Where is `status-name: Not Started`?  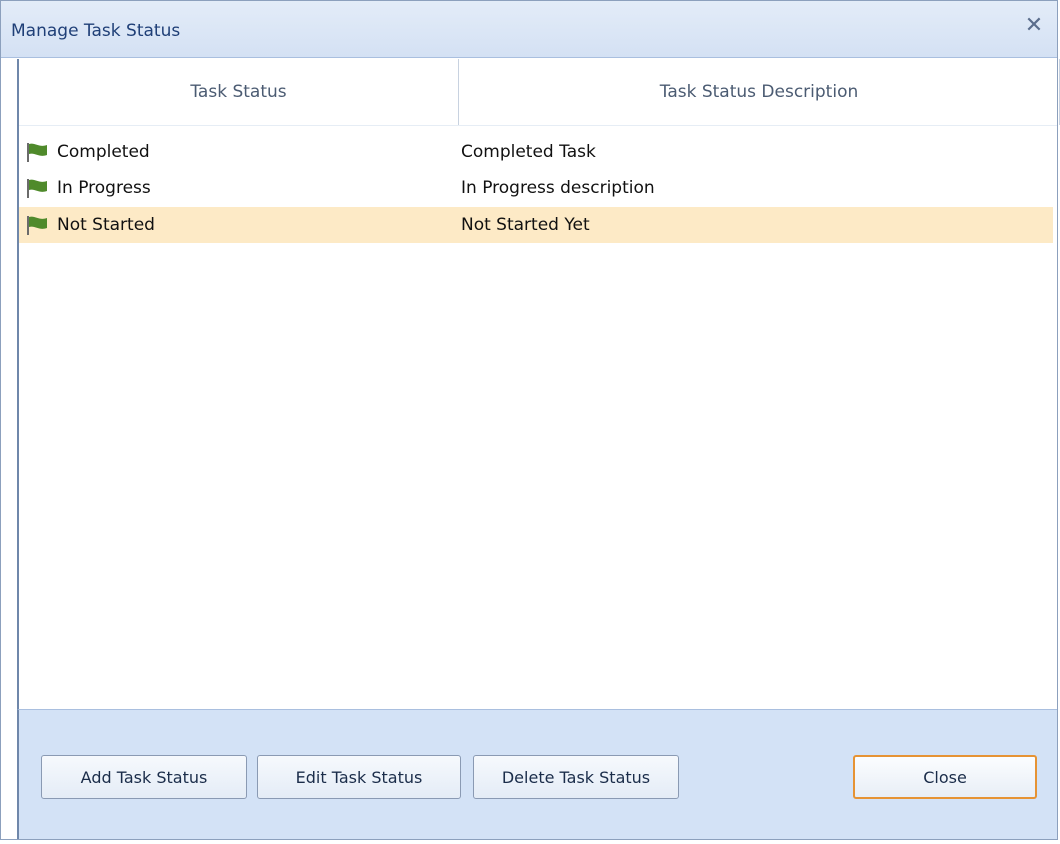
status-name: Not Started is located at coordinates (106, 225).